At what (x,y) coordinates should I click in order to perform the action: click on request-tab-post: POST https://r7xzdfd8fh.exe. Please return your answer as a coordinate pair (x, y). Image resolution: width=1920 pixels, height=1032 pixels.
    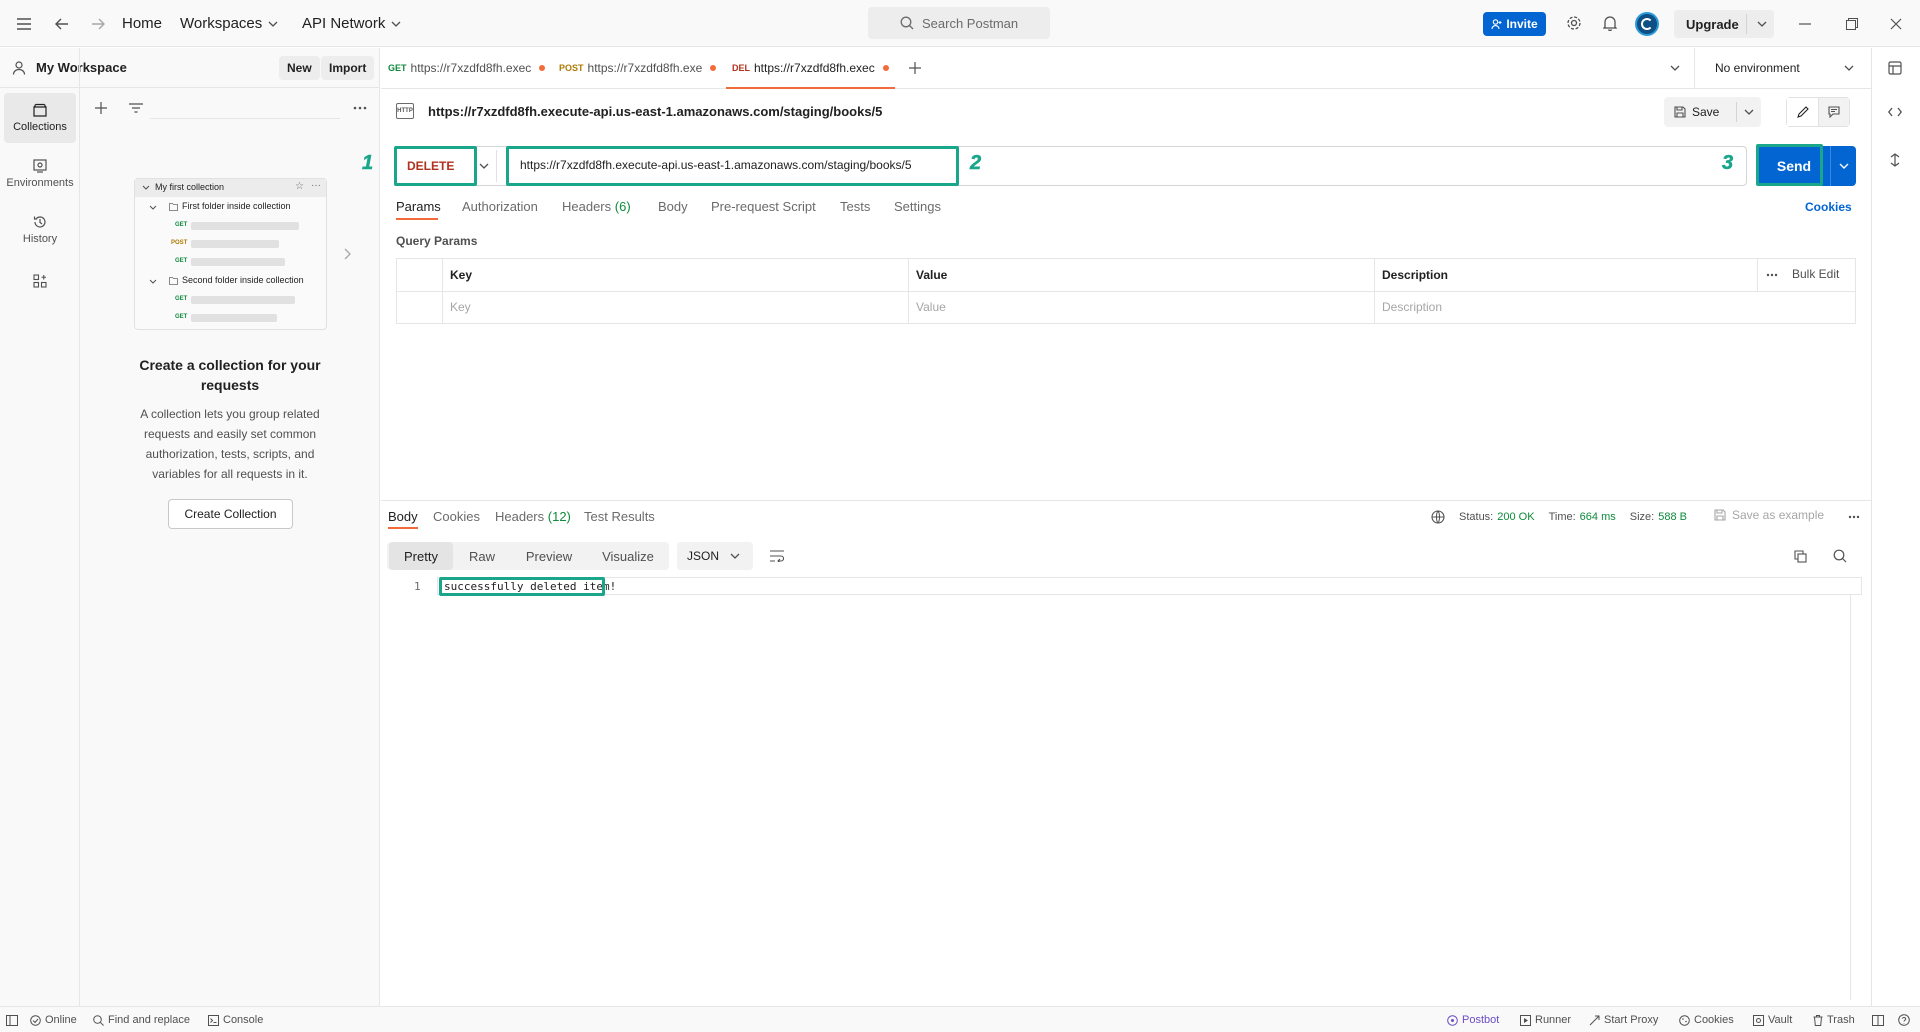
    Looking at the image, I should click on (637, 68).